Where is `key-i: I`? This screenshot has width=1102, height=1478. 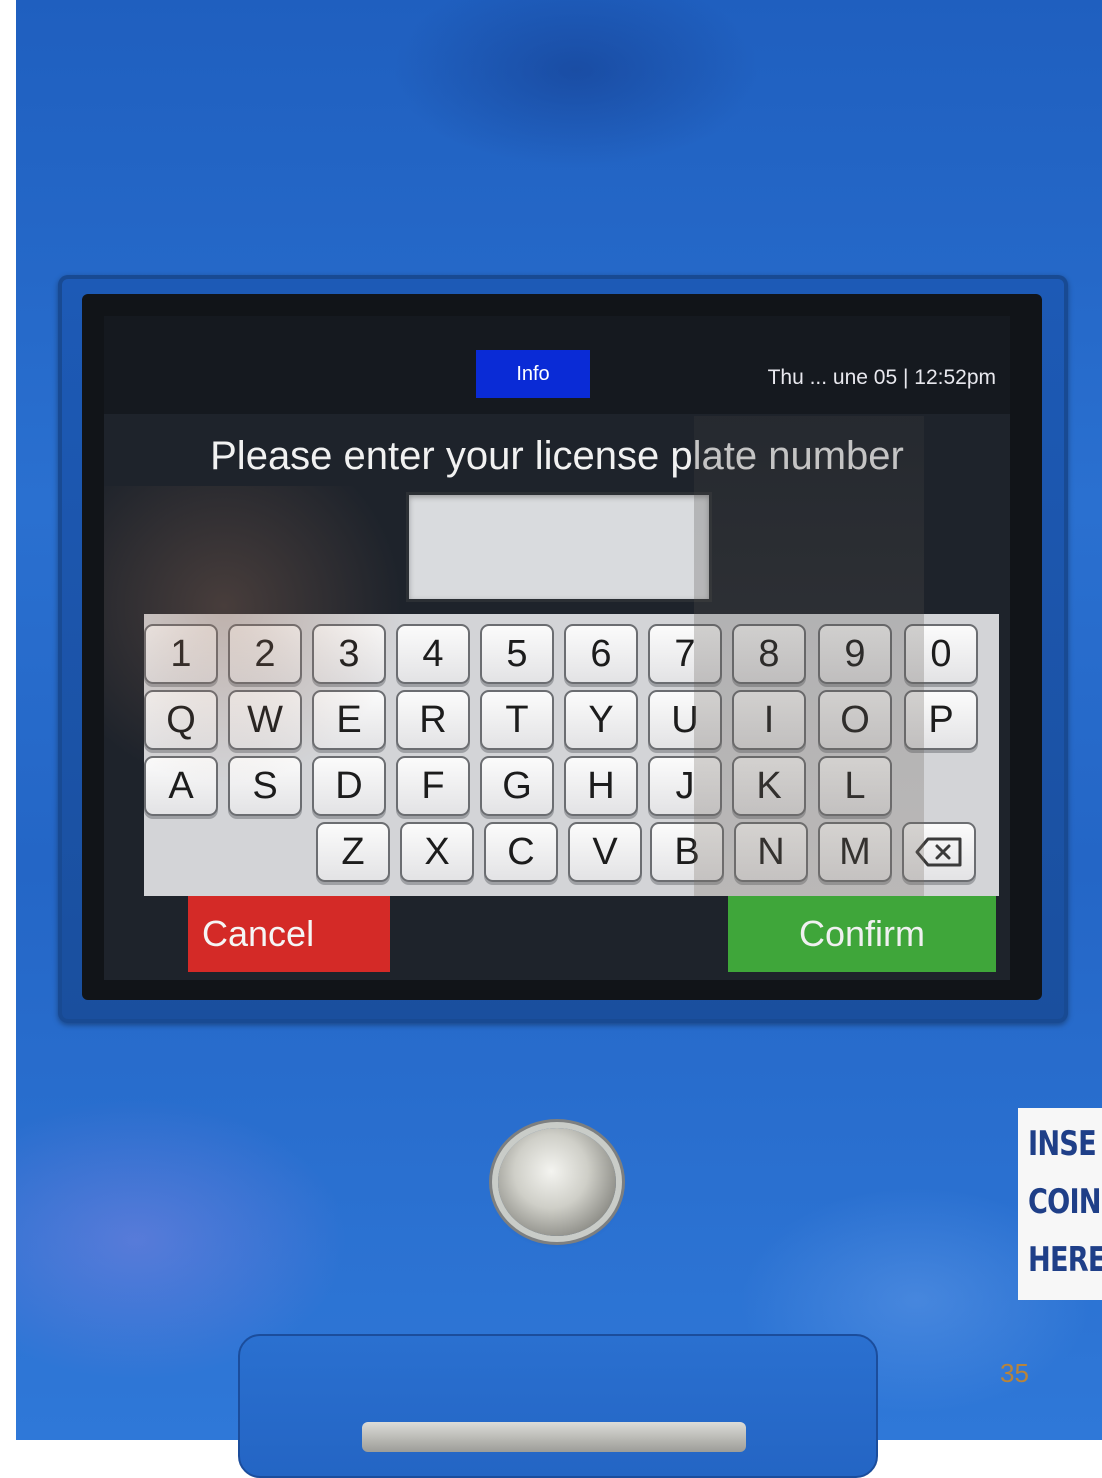 key-i: I is located at coordinates (769, 720).